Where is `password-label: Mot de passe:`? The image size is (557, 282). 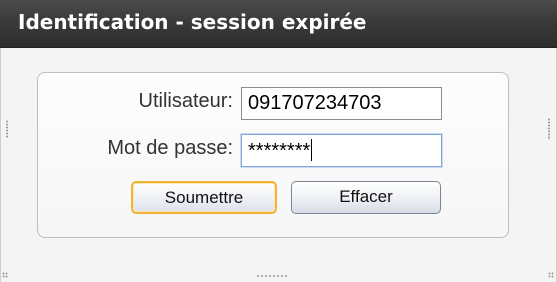
password-label: Mot de passe: is located at coordinates (170, 148).